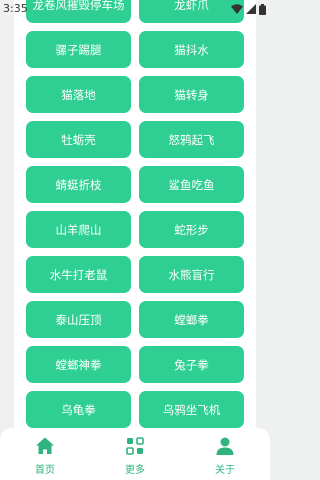 The width and height of the screenshot is (320, 480). What do you see at coordinates (251, 9) in the screenshot?
I see `signal-icon` at bounding box center [251, 9].